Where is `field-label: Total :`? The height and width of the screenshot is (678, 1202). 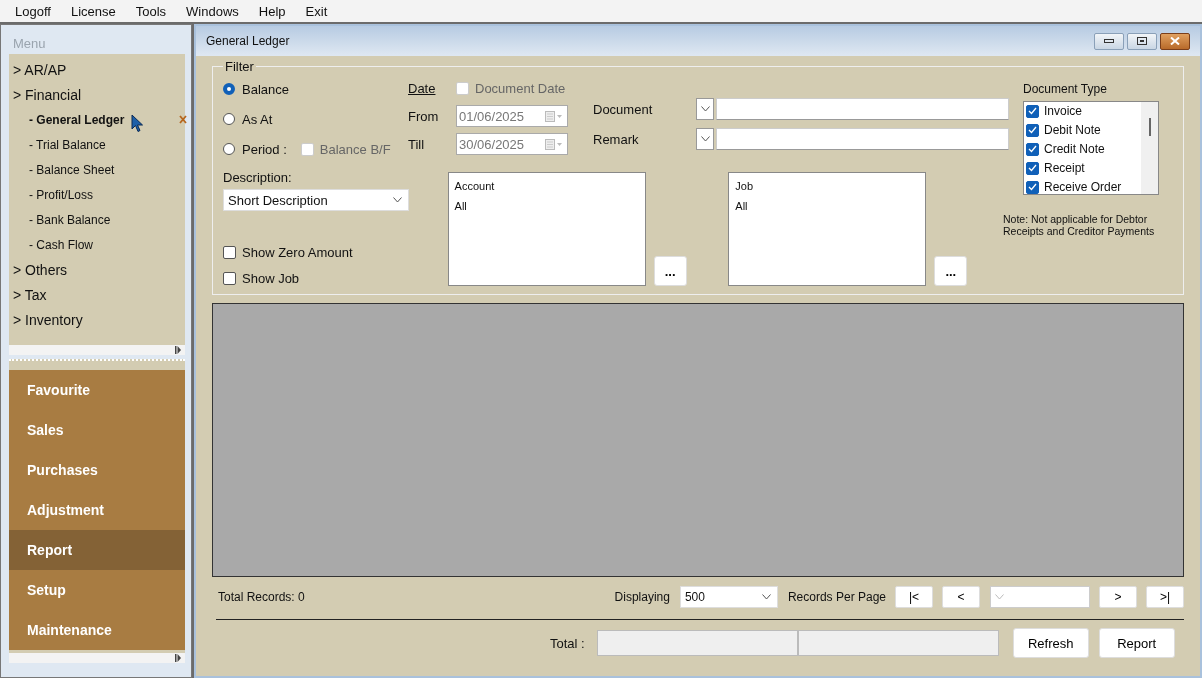 field-label: Total : is located at coordinates (567, 643).